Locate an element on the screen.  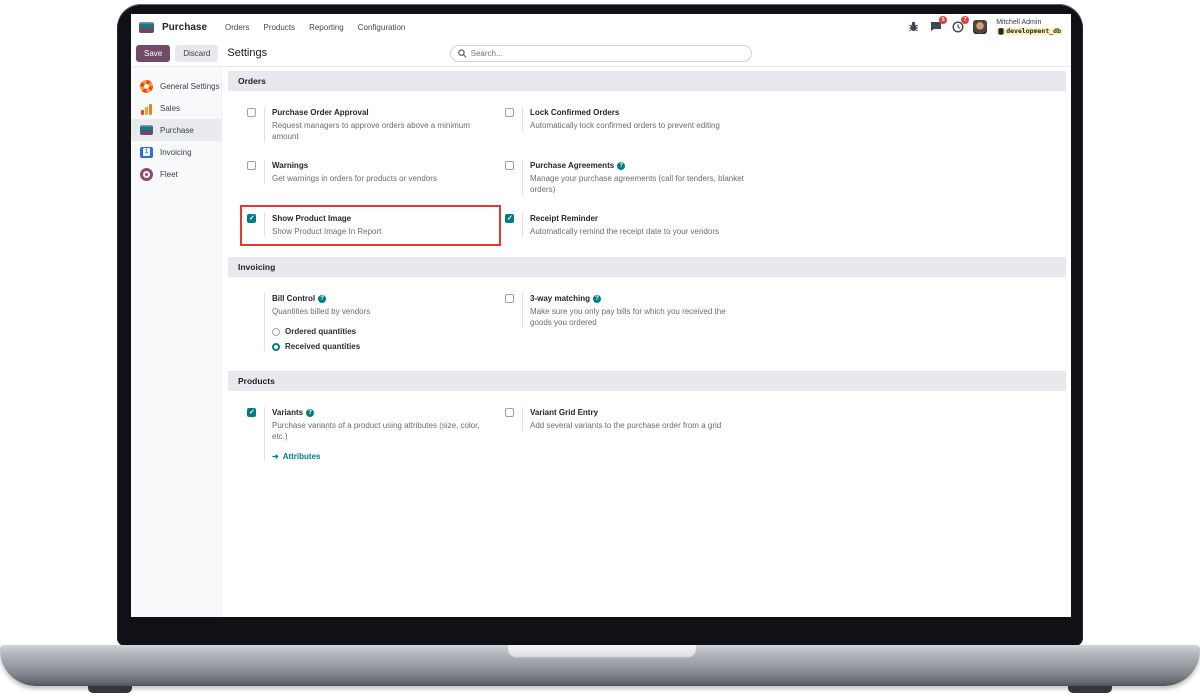
app-title: Purchase is located at coordinates (185, 27).